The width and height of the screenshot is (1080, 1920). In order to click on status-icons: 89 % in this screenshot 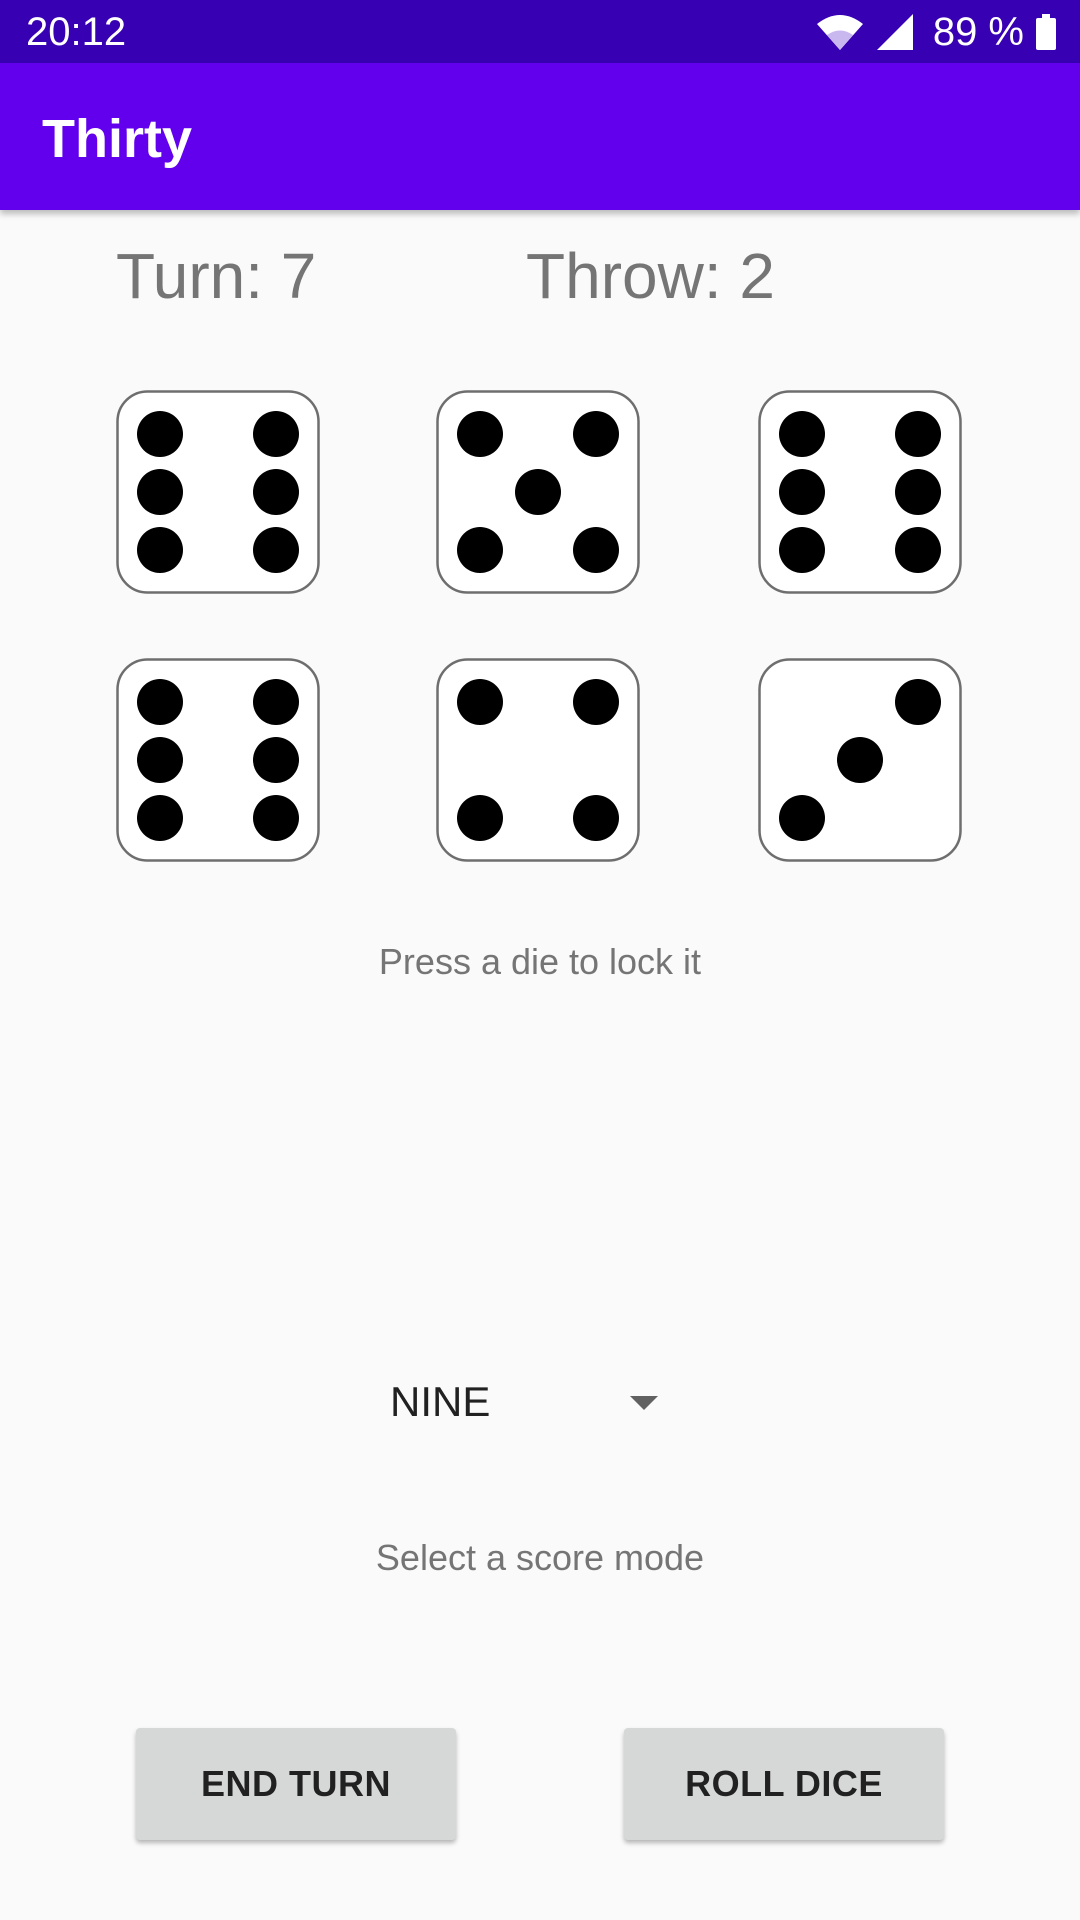, I will do `click(935, 32)`.